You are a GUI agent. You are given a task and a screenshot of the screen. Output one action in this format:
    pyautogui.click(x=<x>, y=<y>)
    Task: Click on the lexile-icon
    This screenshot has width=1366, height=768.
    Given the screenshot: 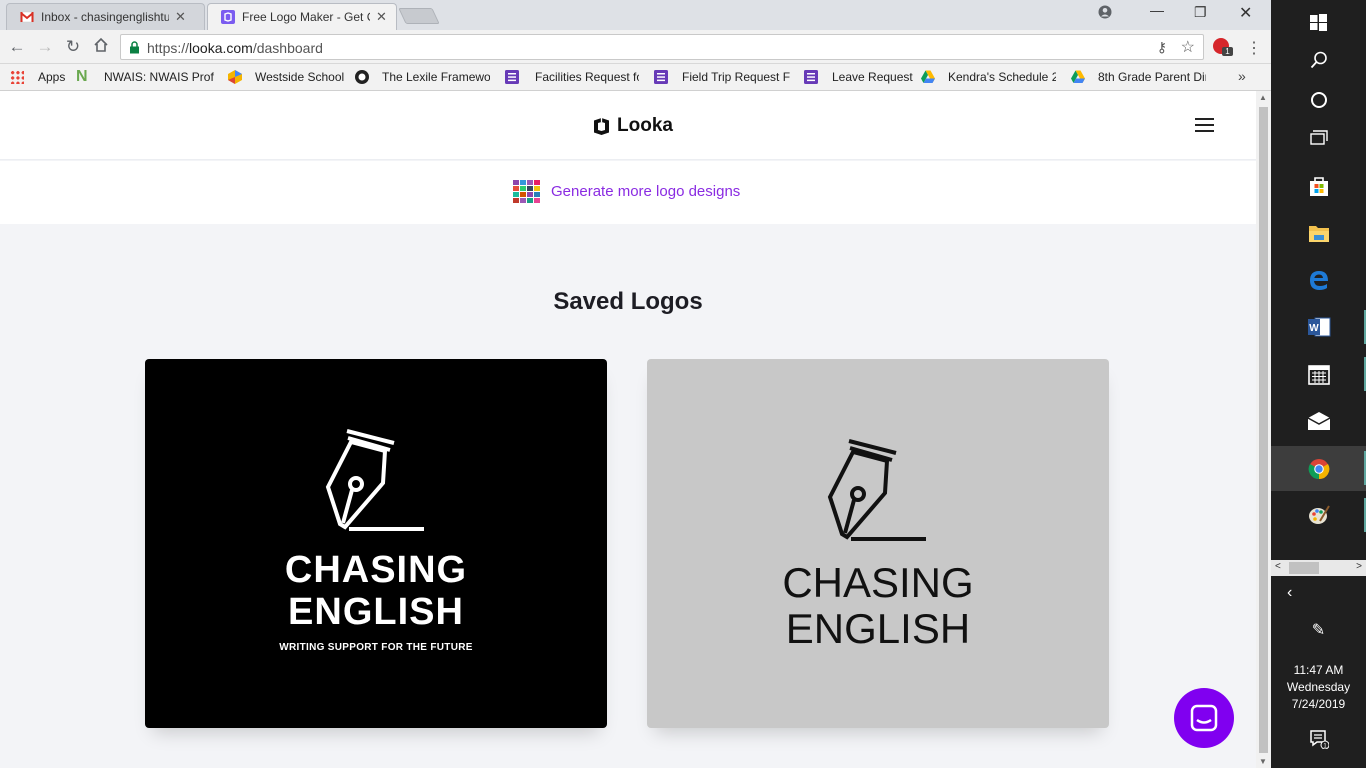 What is the action you would take?
    pyautogui.click(x=362, y=77)
    